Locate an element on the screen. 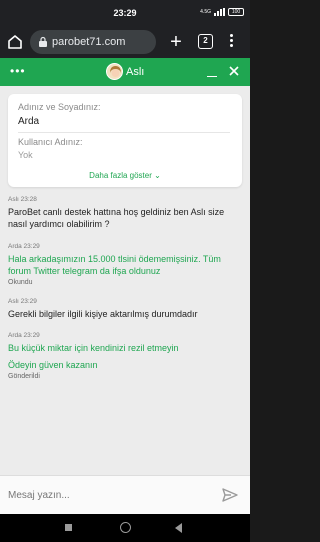 The image size is (320, 542). status-indicators: 4.5G 100 is located at coordinates (222, 12).